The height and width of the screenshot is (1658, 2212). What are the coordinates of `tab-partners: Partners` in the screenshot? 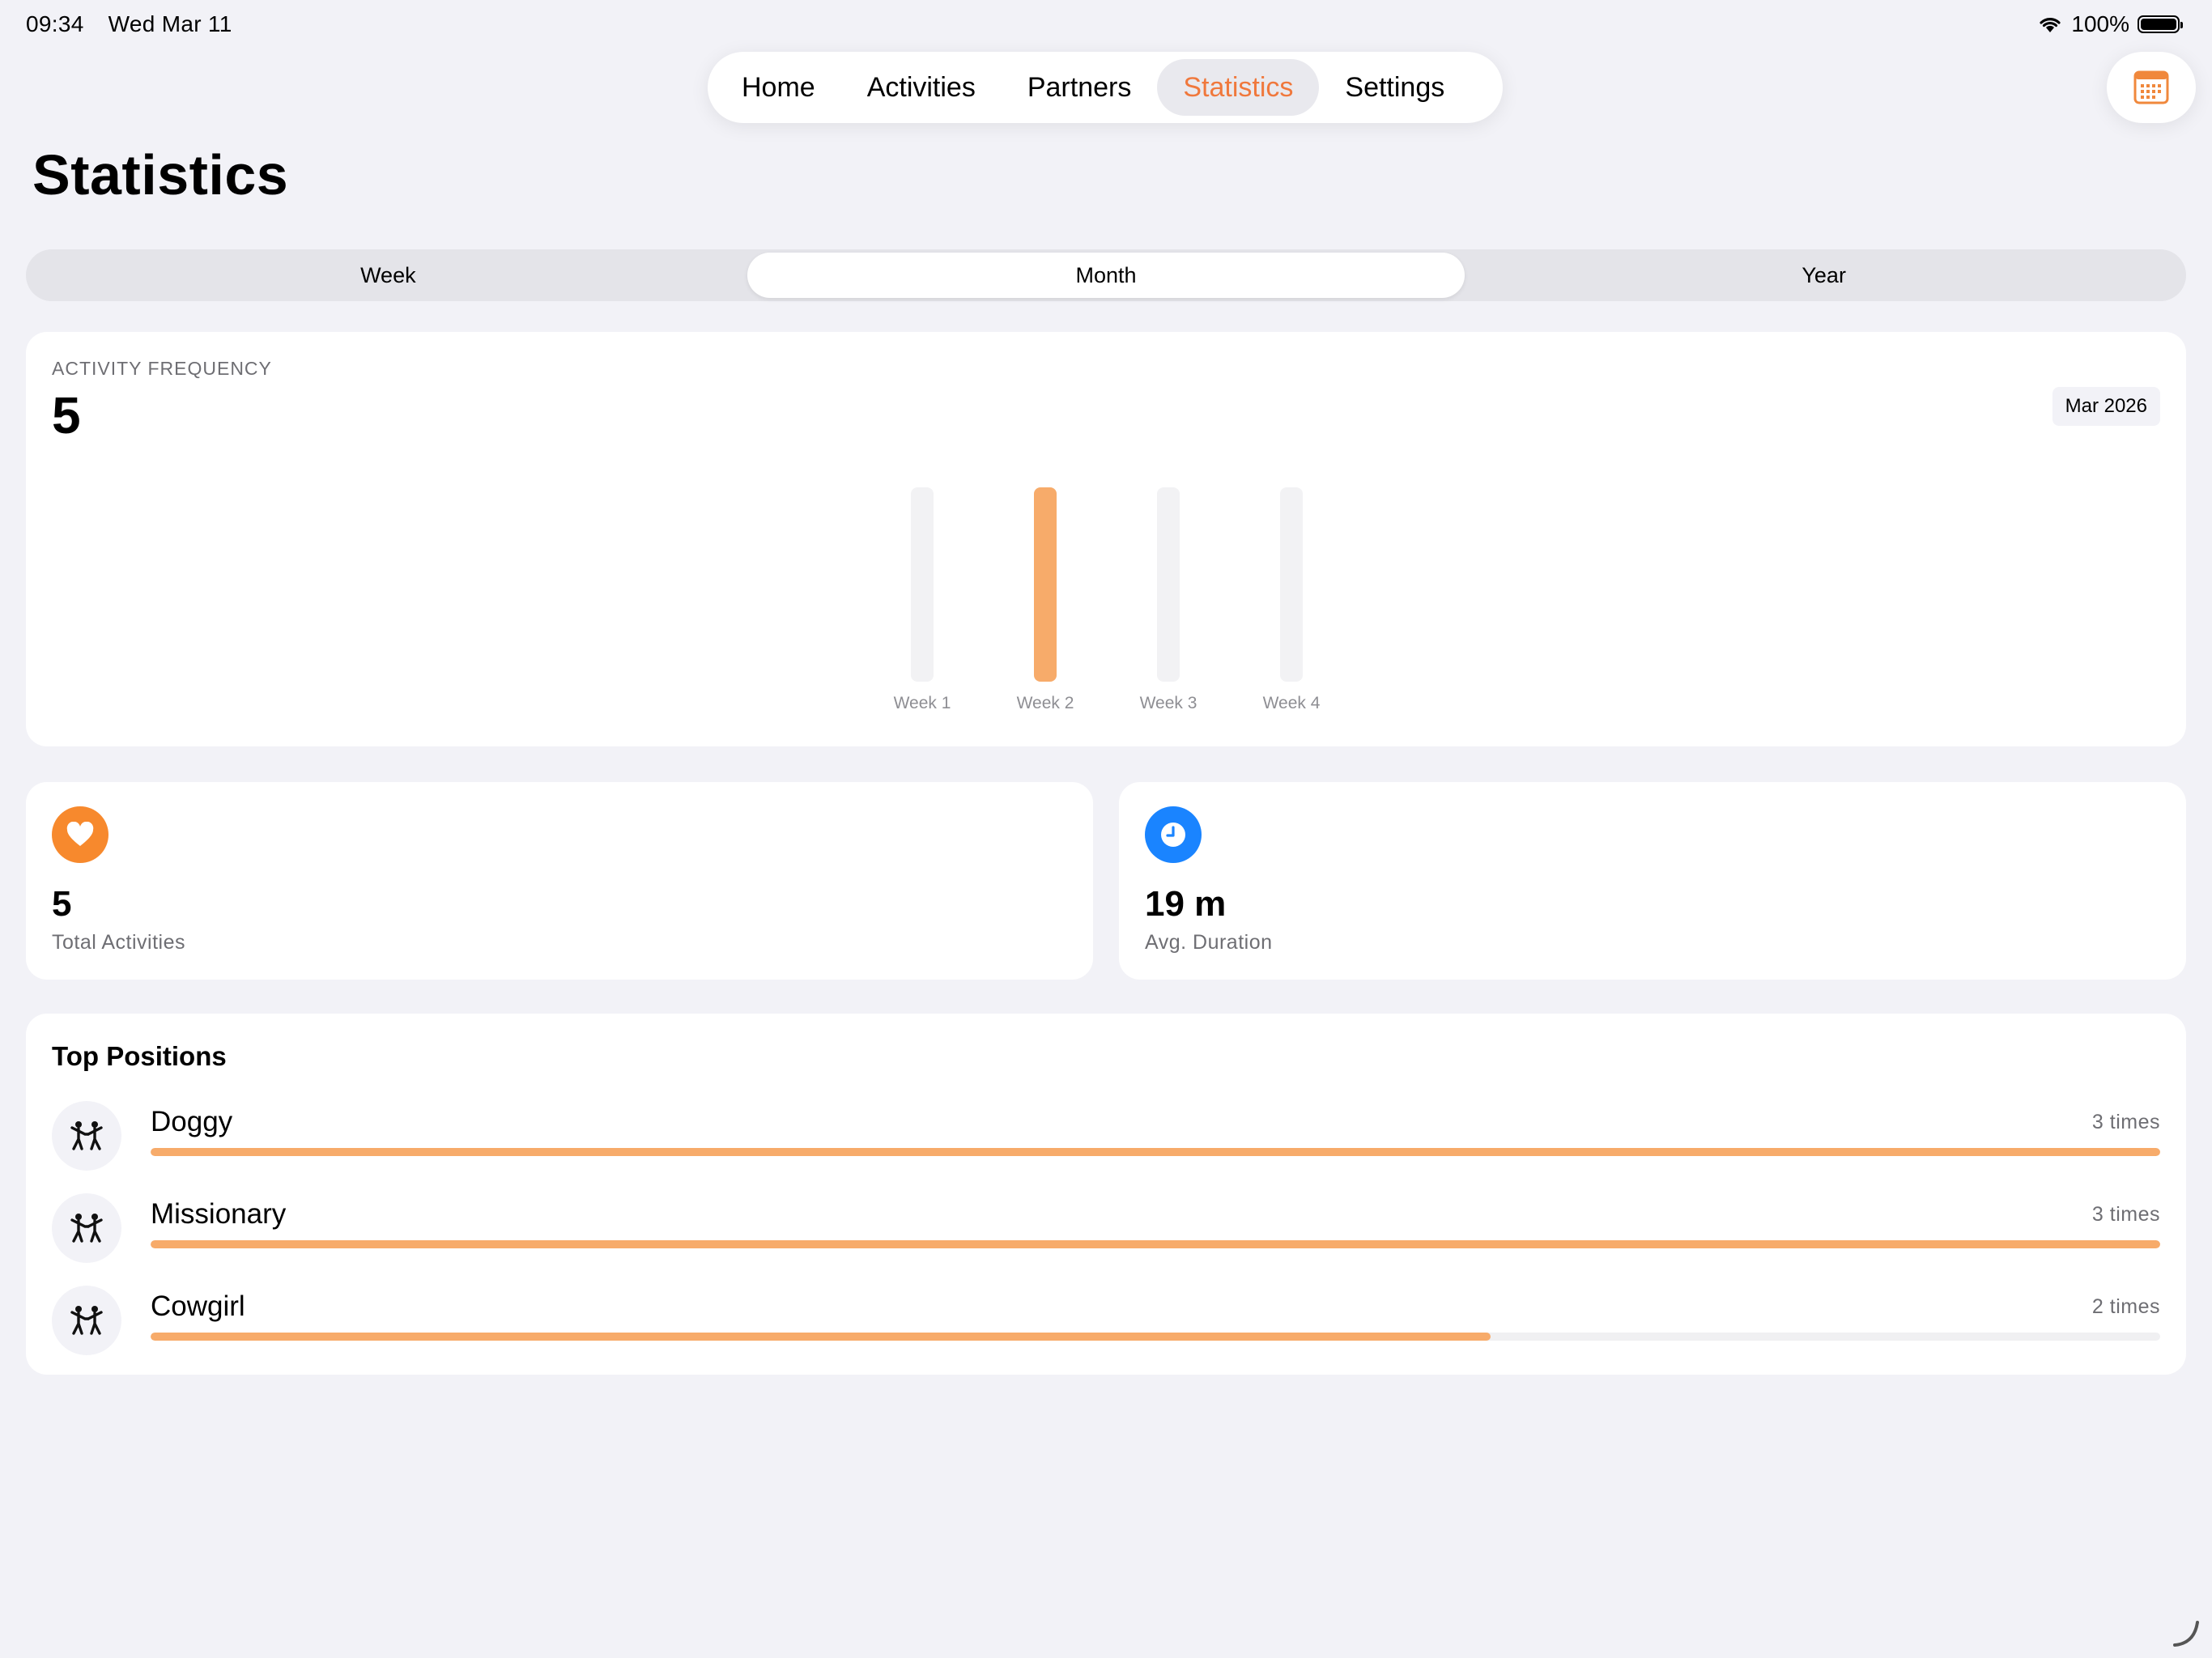 It's located at (1080, 87).